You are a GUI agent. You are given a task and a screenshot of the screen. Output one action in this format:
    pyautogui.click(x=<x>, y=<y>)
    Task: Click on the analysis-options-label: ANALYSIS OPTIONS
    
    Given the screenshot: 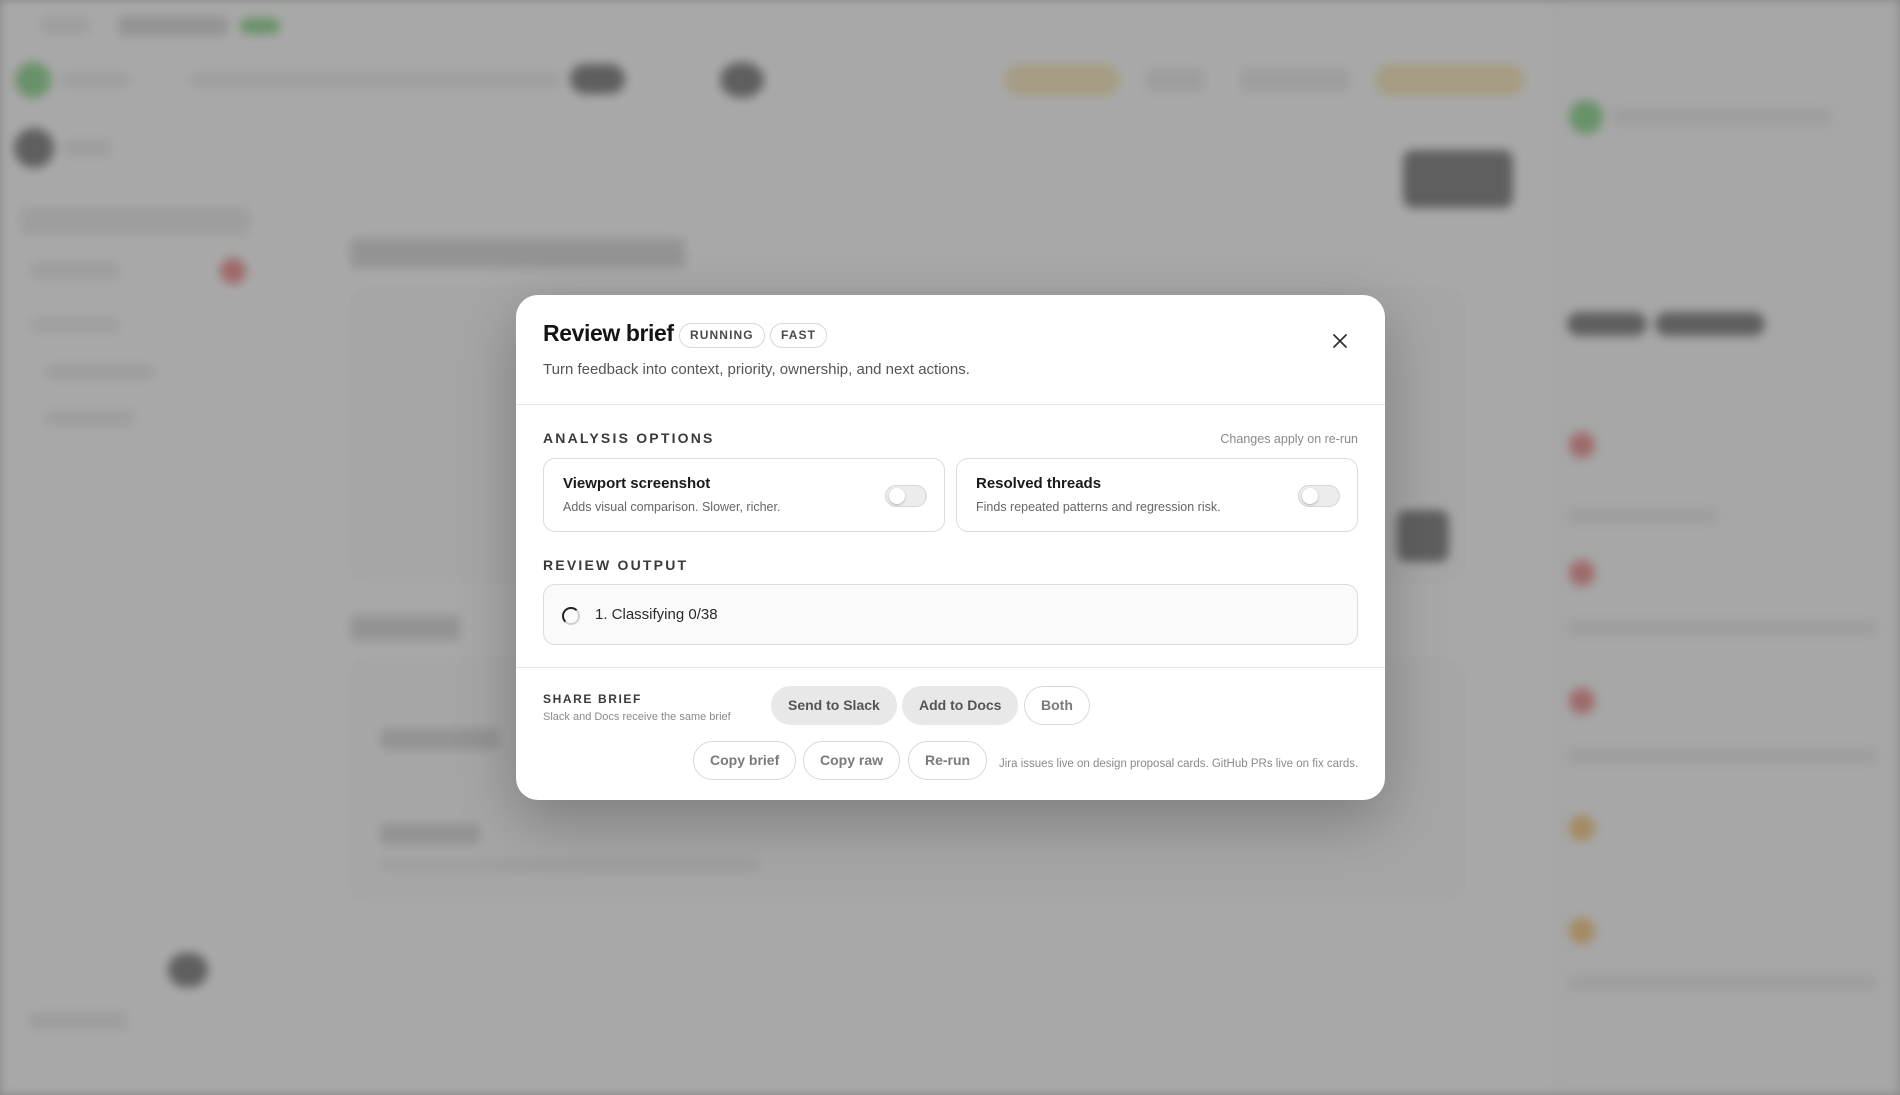 What is the action you would take?
    pyautogui.click(x=629, y=438)
    